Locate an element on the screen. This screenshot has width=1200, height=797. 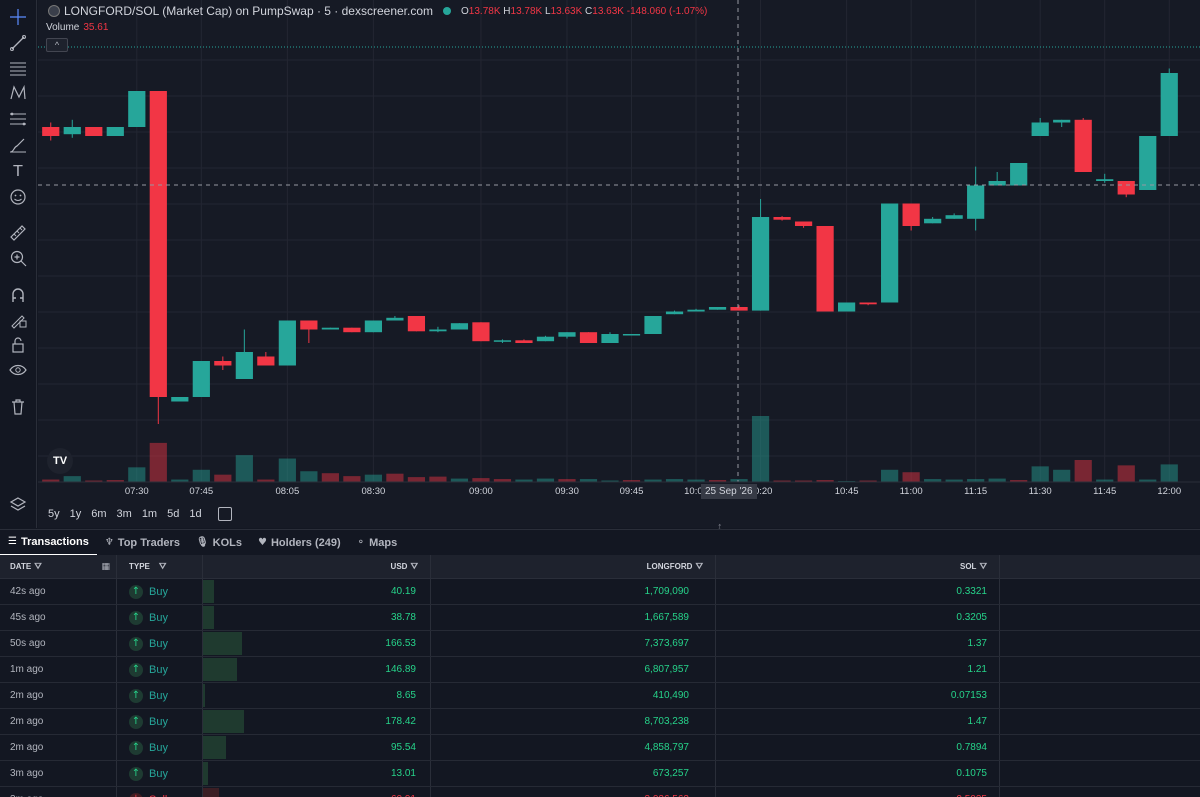
tab-holders: ♥ Holders (249) is located at coordinates (299, 543).